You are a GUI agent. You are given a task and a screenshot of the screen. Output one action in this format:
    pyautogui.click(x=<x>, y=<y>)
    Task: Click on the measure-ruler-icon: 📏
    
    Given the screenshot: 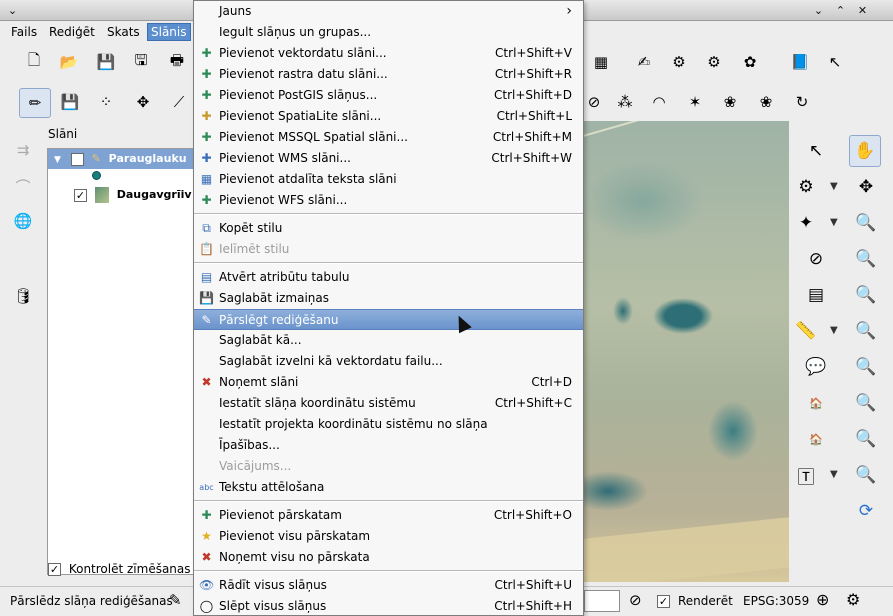 What is the action you would take?
    pyautogui.click(x=806, y=331)
    